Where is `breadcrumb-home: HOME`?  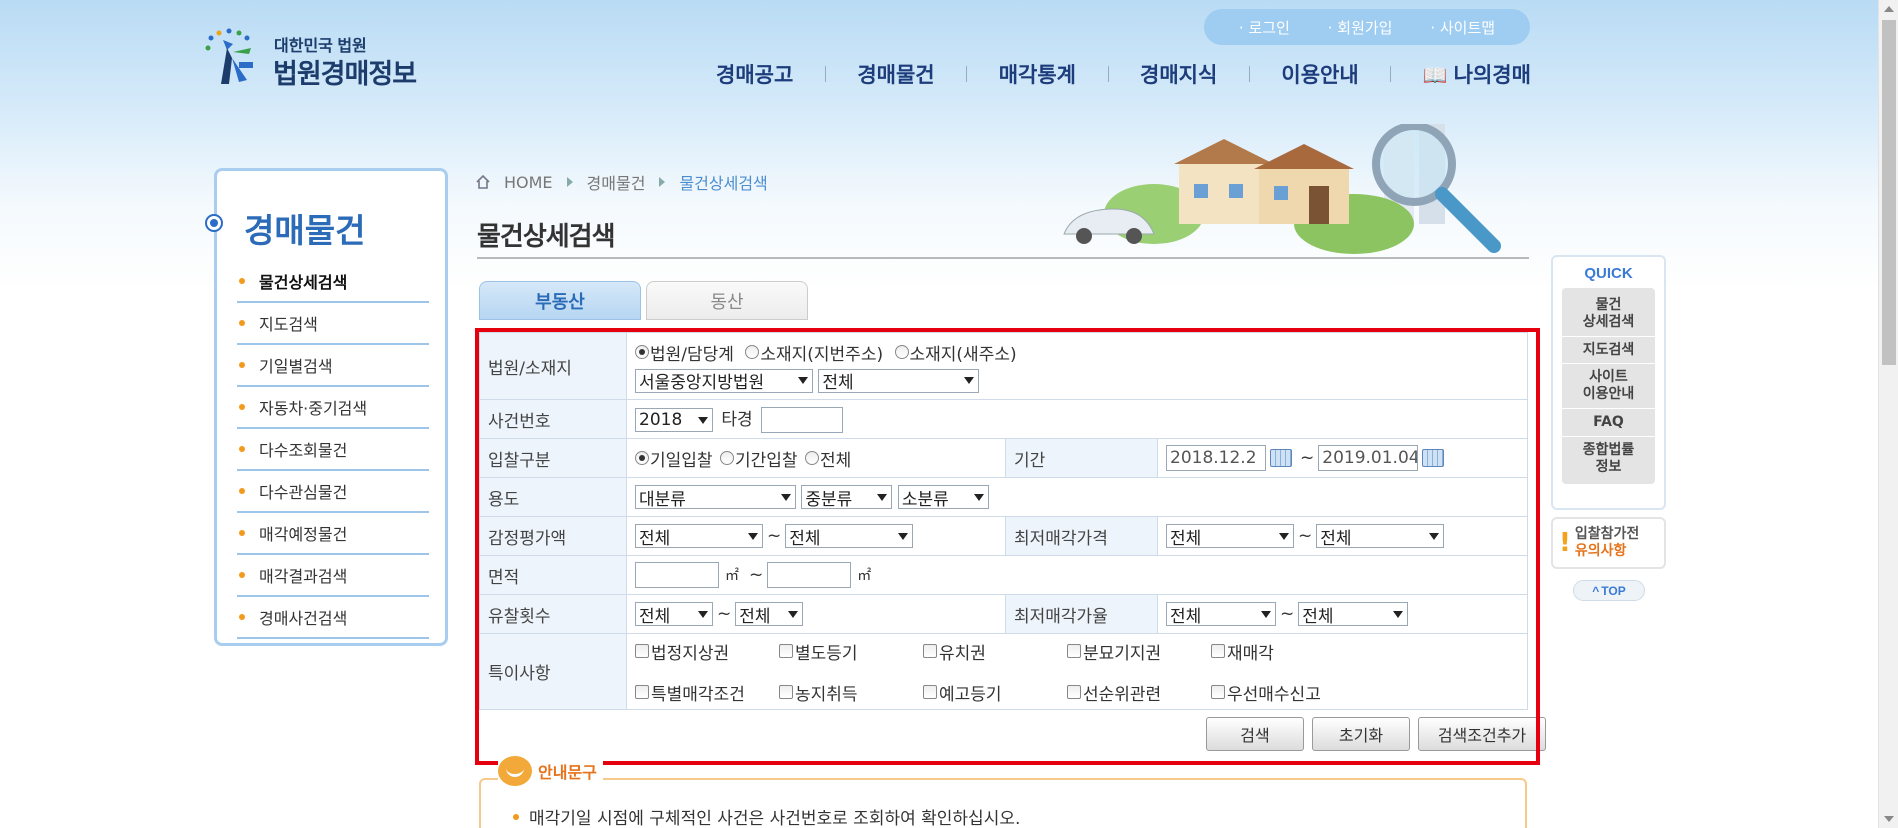
breadcrumb-home: HOME is located at coordinates (528, 182).